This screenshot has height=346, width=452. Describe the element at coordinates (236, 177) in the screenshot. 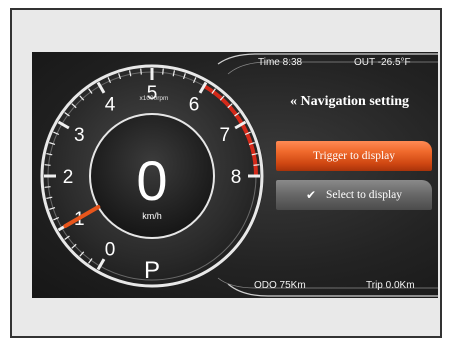

I see `tick-label-8: 8` at that location.